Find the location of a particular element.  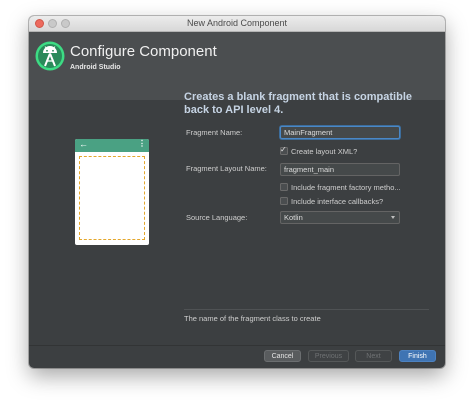

source-language-label: Source Language: is located at coordinates (217, 217).